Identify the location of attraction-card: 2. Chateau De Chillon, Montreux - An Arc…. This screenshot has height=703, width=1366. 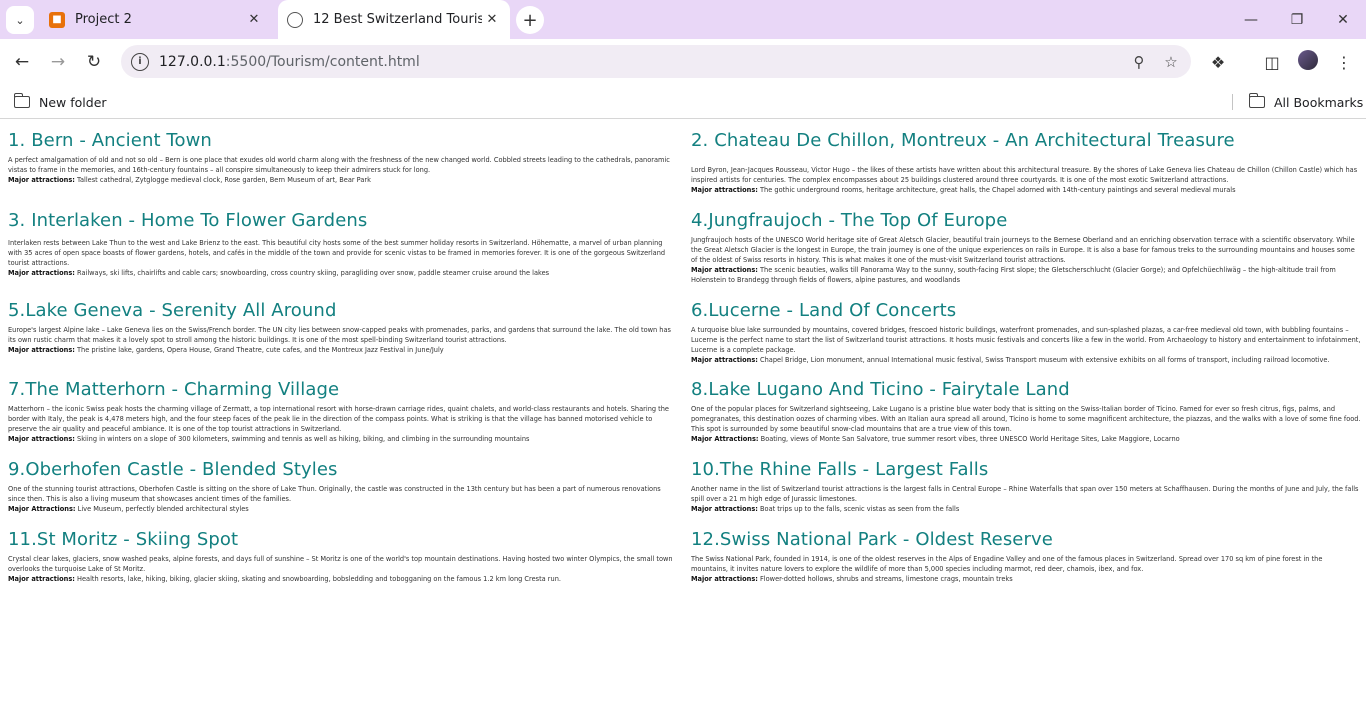
(1026, 162).